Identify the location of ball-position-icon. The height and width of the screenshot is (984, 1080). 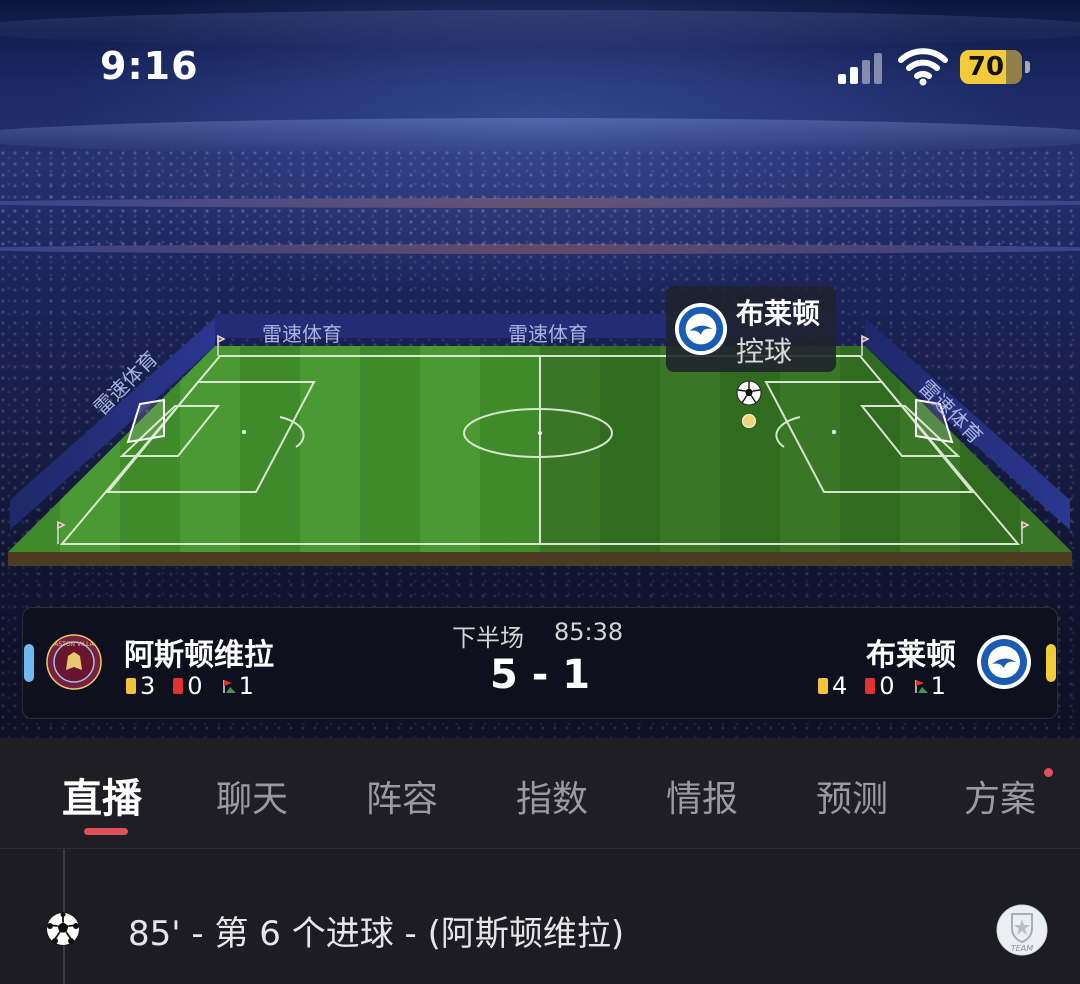
(749, 393).